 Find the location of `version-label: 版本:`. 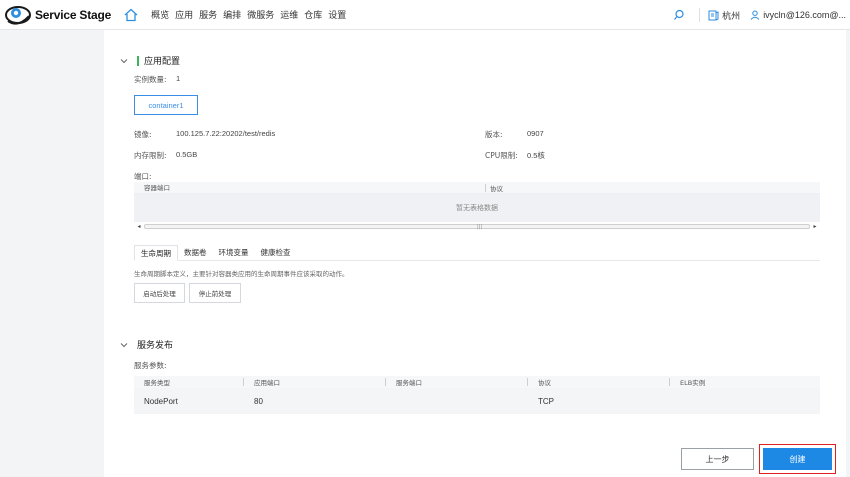

version-label: 版本: is located at coordinates (494, 134).